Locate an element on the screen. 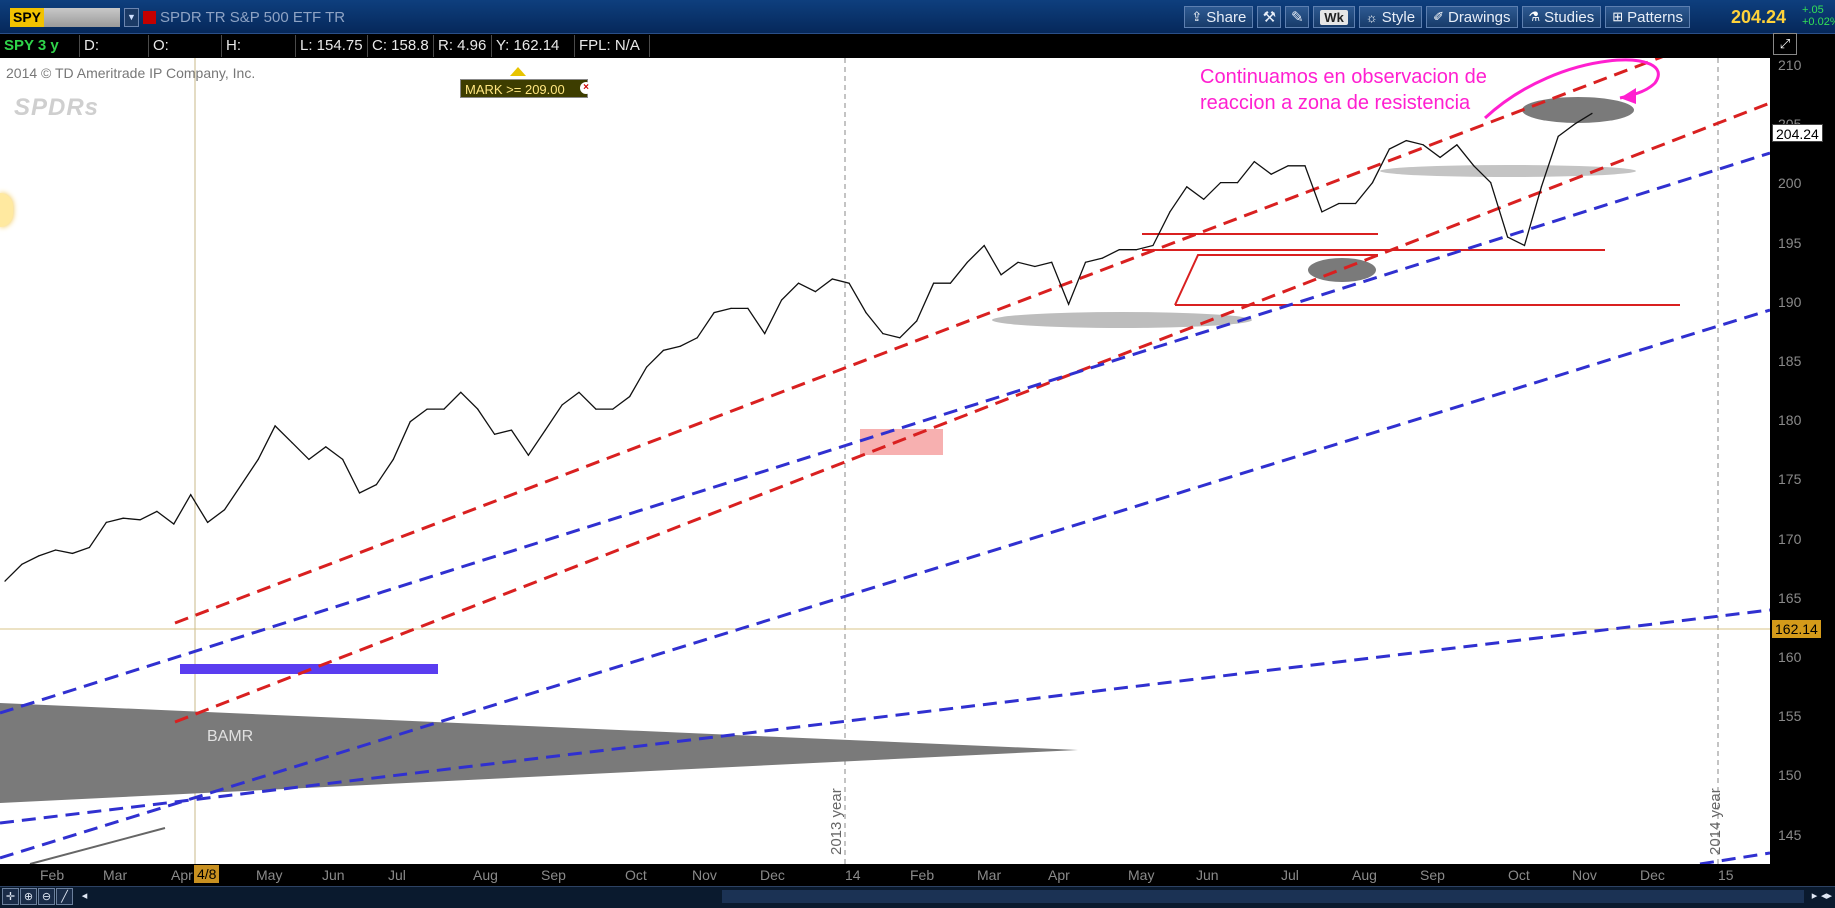 The image size is (1835, 908). y-tick-label: 175 is located at coordinates (1790, 479).